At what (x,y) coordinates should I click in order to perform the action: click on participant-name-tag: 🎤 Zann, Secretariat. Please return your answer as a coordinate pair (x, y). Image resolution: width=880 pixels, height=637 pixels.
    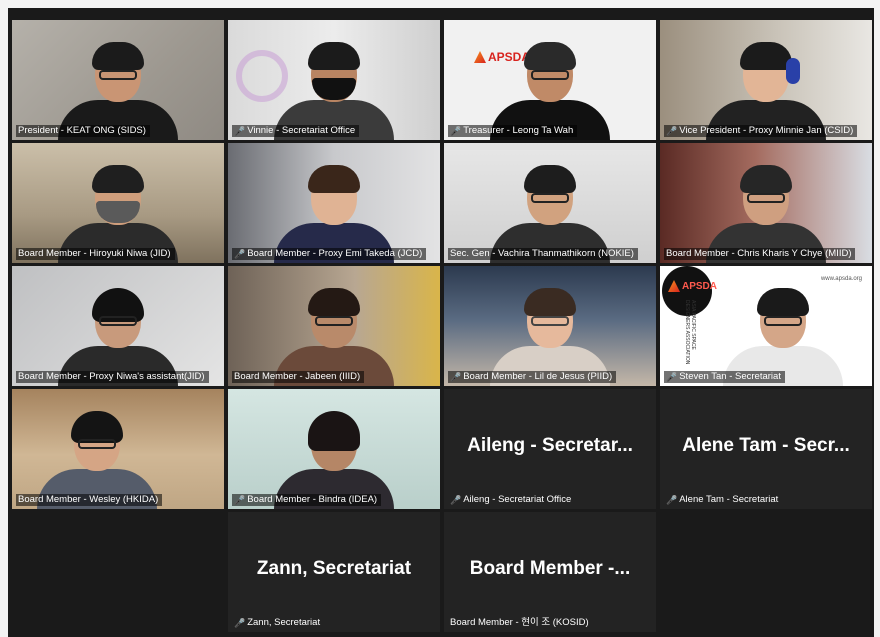
    Looking at the image, I should click on (278, 623).